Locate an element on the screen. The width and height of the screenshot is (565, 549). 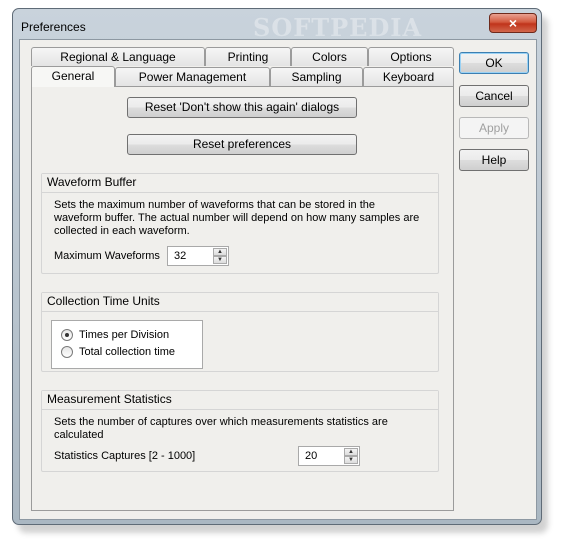
statistics-captures-spinner: 20 ▲ ▼ is located at coordinates (329, 456).